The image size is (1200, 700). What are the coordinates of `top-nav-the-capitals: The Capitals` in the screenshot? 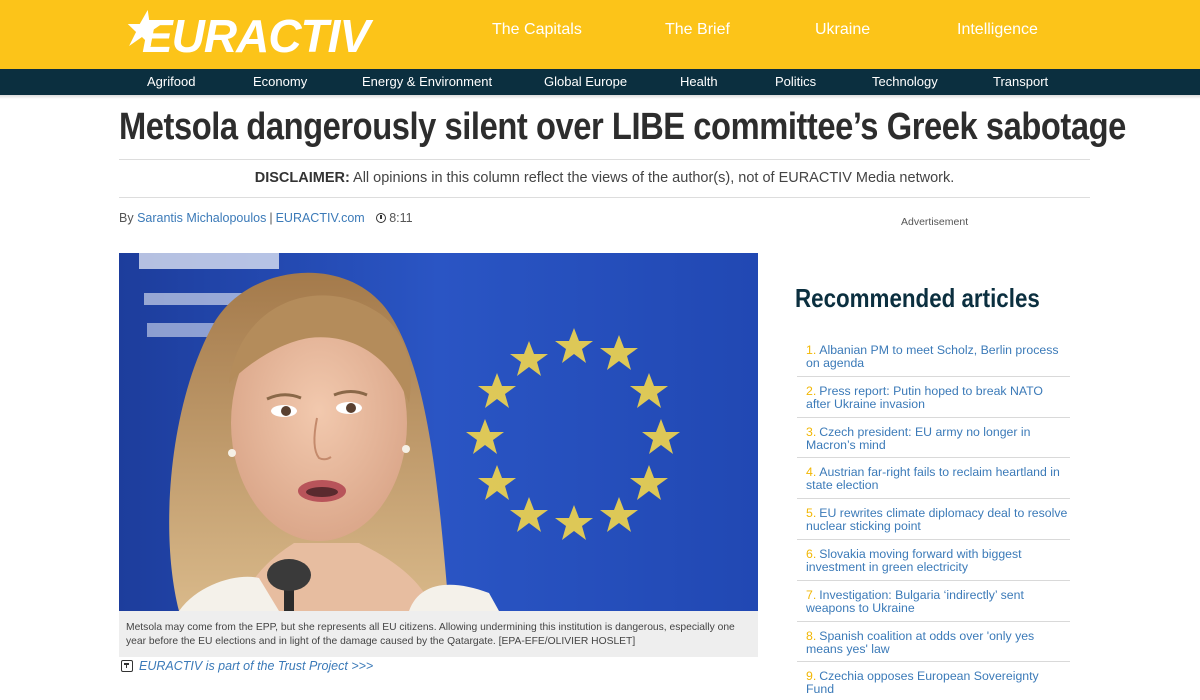 It's located at (537, 30).